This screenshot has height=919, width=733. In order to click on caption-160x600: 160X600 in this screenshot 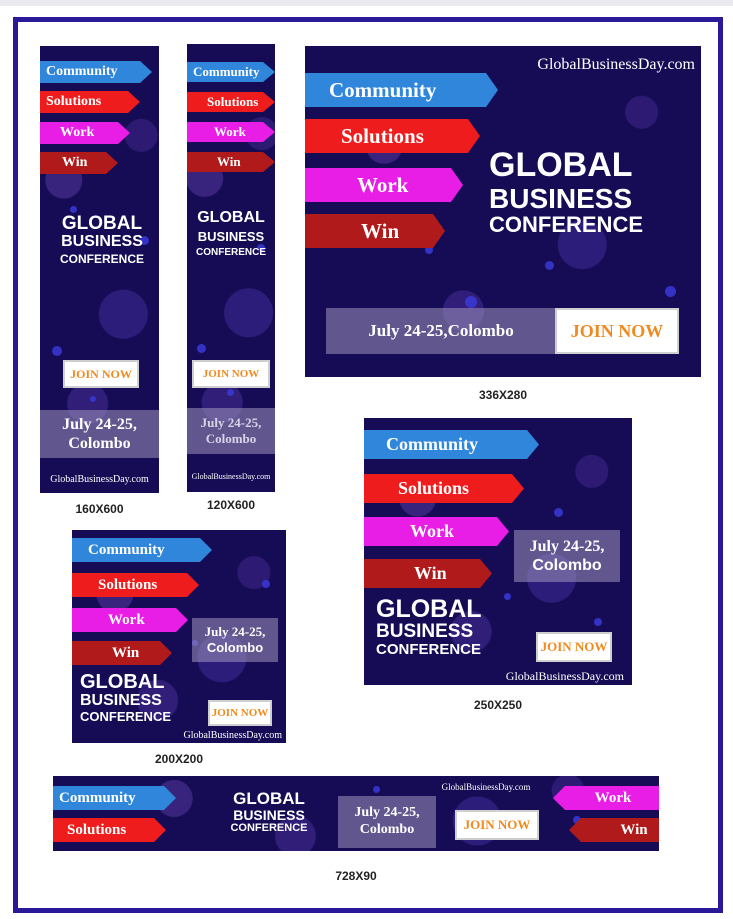, I will do `click(99, 509)`.